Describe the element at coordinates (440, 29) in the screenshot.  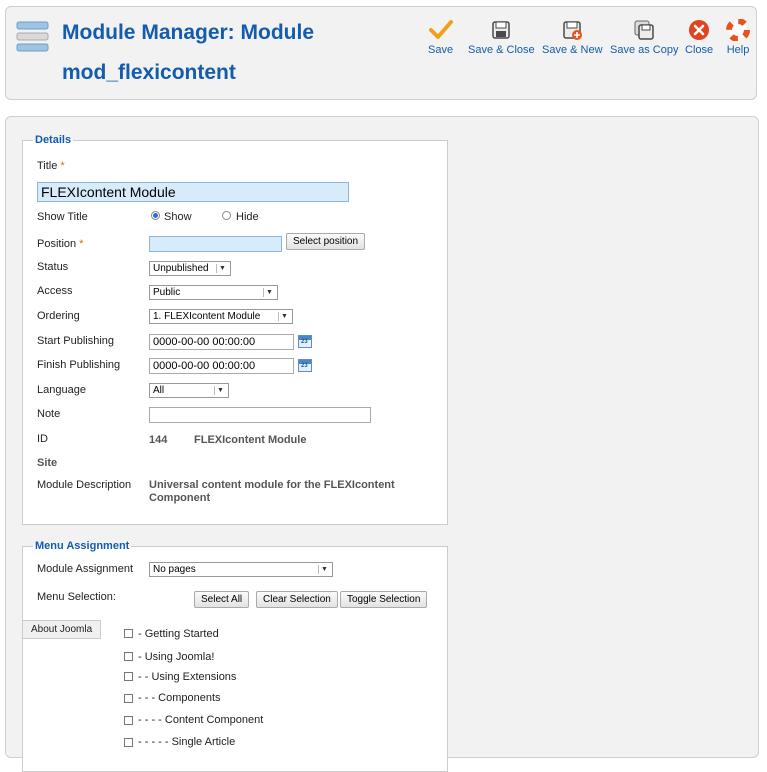
I see `checkmark-icon` at that location.